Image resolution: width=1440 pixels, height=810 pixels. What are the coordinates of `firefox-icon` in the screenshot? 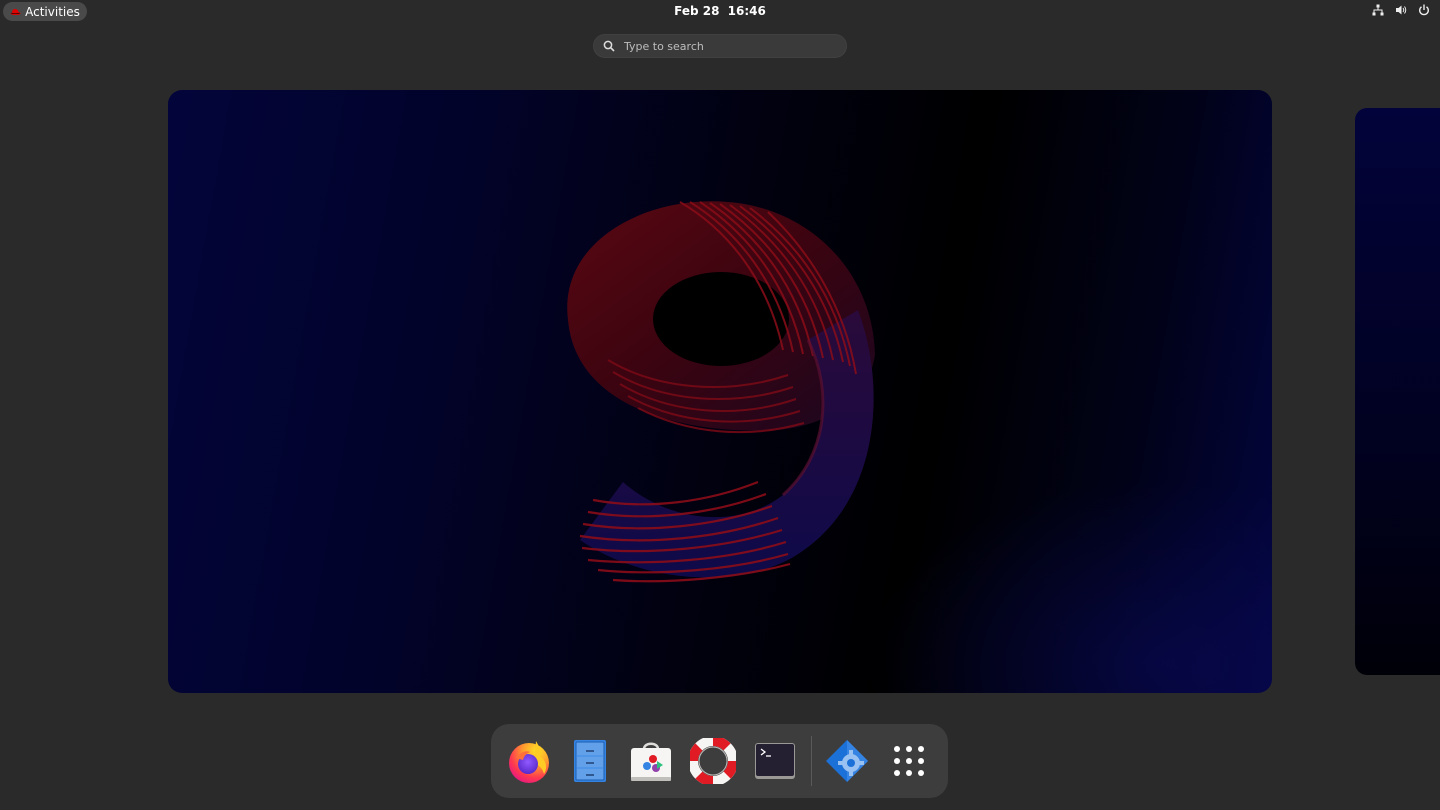 It's located at (529, 762).